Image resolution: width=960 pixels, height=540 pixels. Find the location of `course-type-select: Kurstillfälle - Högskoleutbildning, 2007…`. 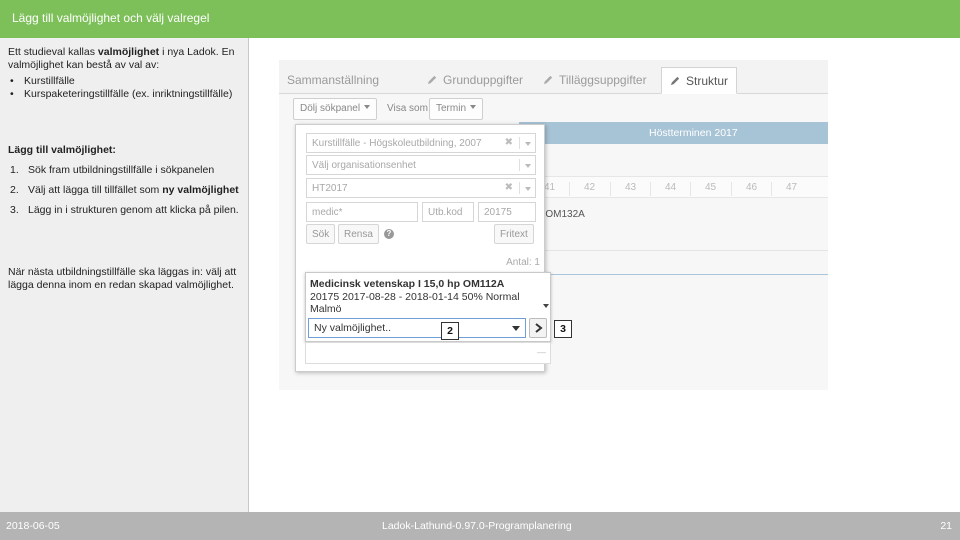

course-type-select: Kurstillfälle - Högskoleutbildning, 2007… is located at coordinates (421, 143).